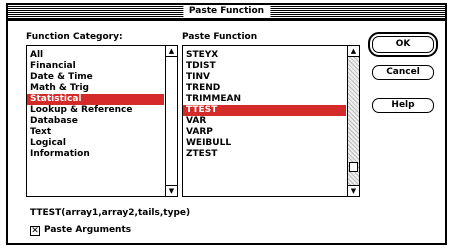  I want to click on function-list-item: TREND, so click(264, 88).